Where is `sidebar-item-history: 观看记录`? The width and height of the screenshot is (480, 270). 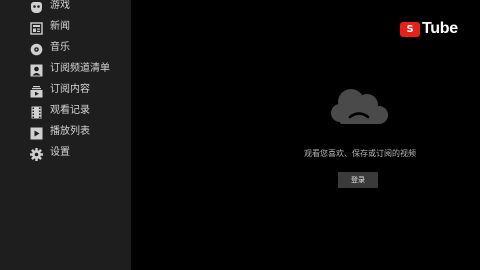
sidebar-item-history: 观看记录 is located at coordinates (65, 113).